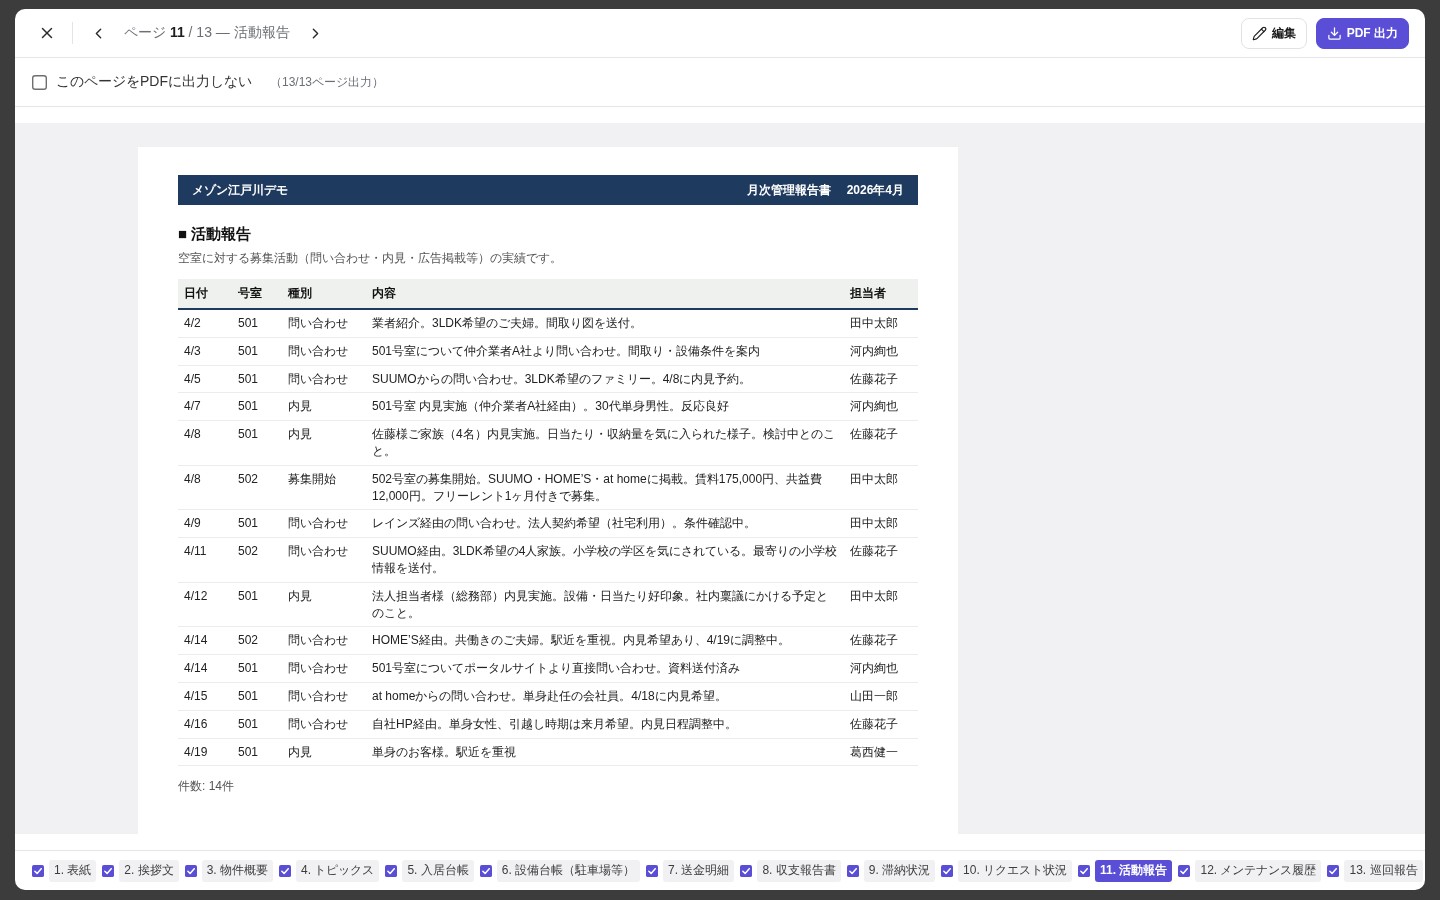  I want to click on record-count: 件数: 14件, so click(206, 787).